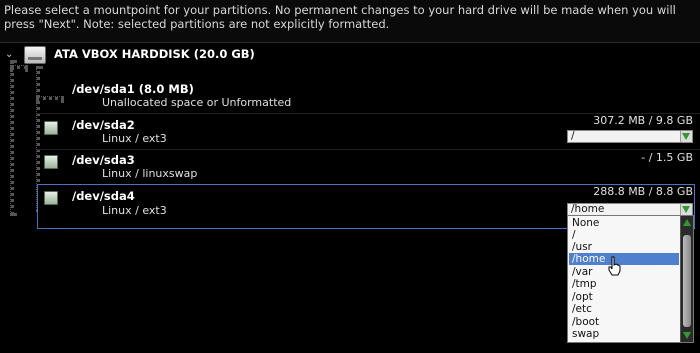 The width and height of the screenshot is (700, 353). What do you see at coordinates (667, 157) in the screenshot?
I see `partition-size-sda3: - / 1.5 GB` at bounding box center [667, 157].